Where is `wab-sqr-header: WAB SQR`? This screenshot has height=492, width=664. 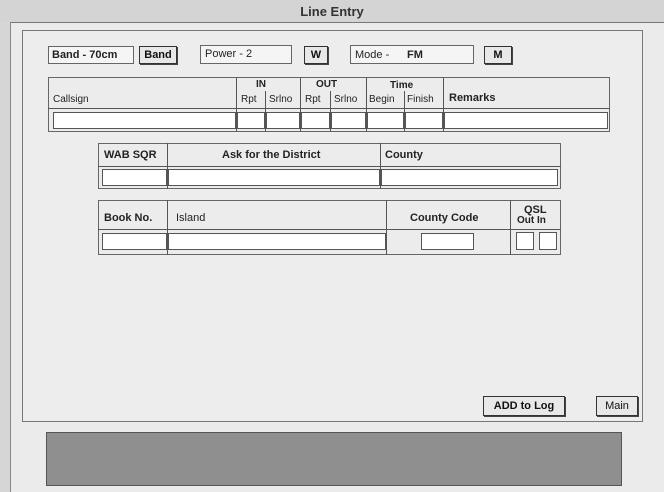
wab-sqr-header: WAB SQR is located at coordinates (130, 155).